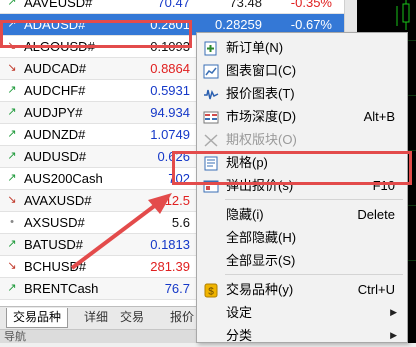 This screenshot has width=416, height=347. Describe the element at coordinates (173, 156) in the screenshot. I see `bid-price: 0.626` at that location.